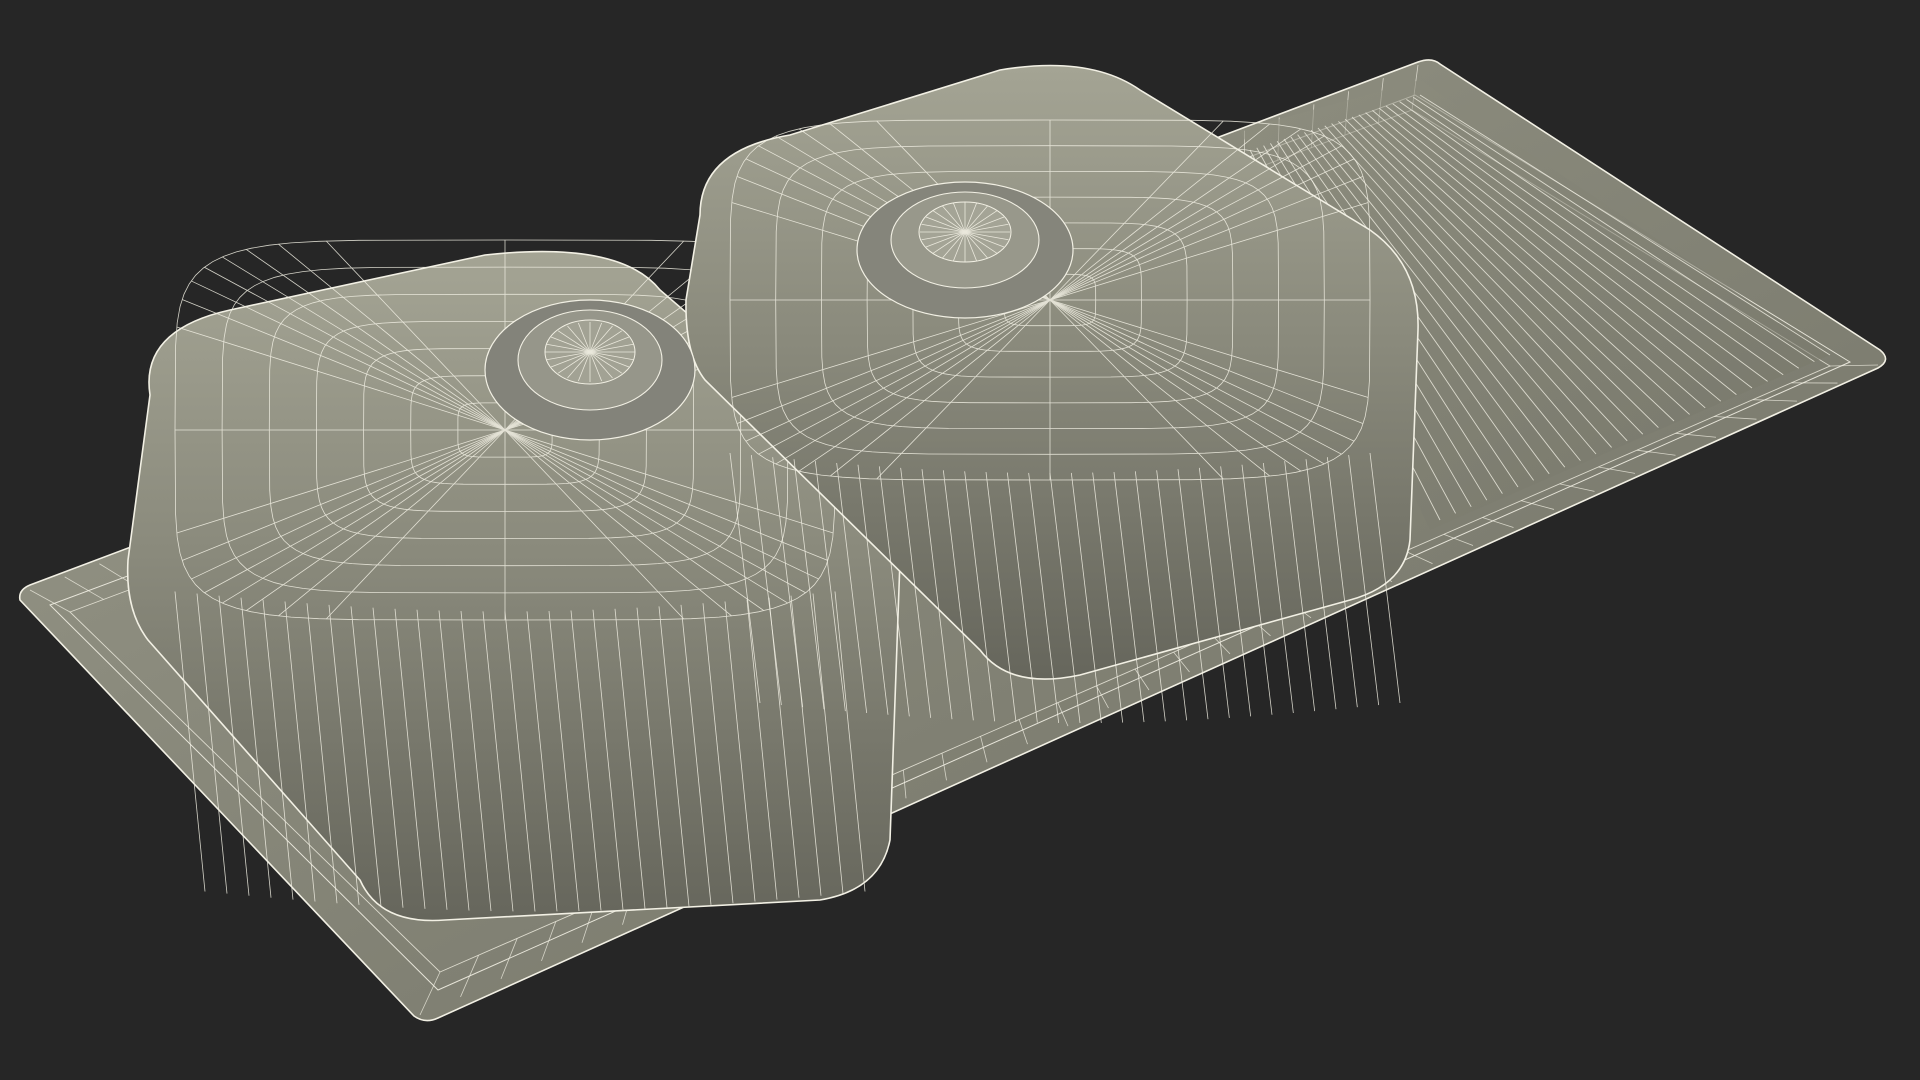 This screenshot has height=1080, width=1920. Describe the element at coordinates (965, 250) in the screenshot. I see `right-drain` at that location.